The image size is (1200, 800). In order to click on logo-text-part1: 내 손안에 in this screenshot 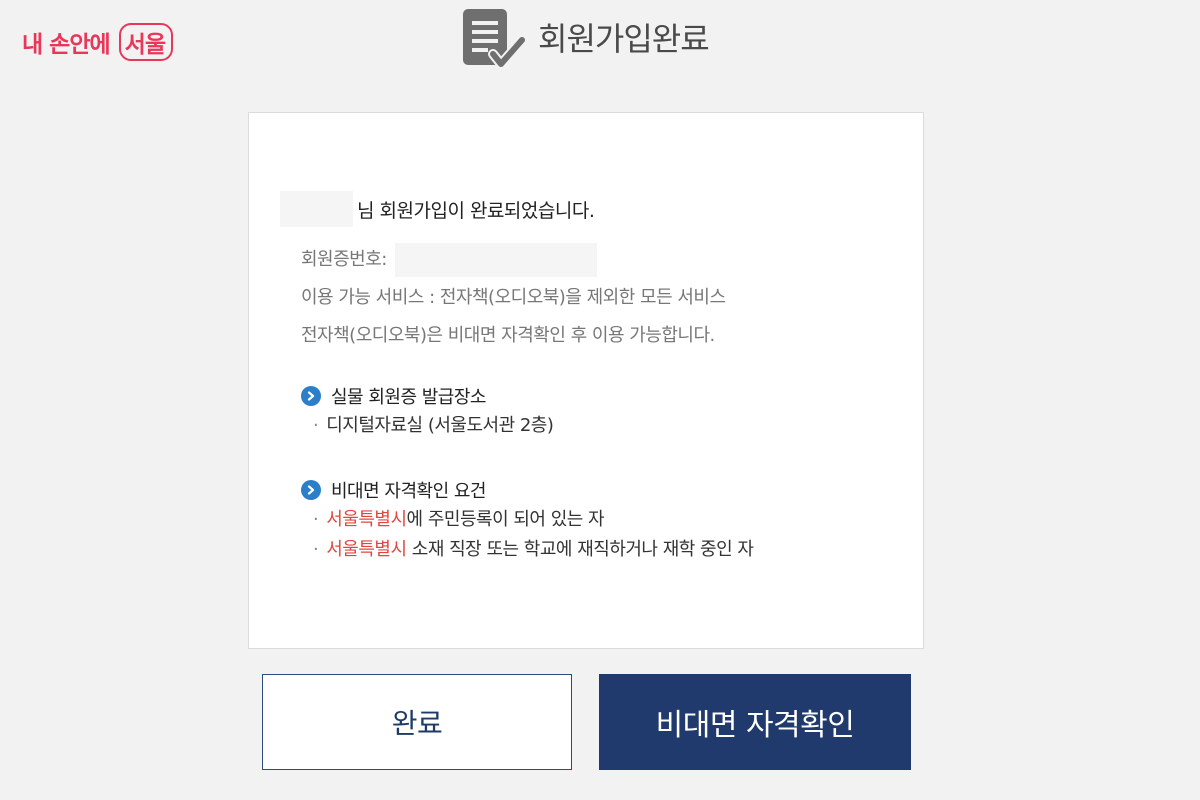, I will do `click(69, 45)`.